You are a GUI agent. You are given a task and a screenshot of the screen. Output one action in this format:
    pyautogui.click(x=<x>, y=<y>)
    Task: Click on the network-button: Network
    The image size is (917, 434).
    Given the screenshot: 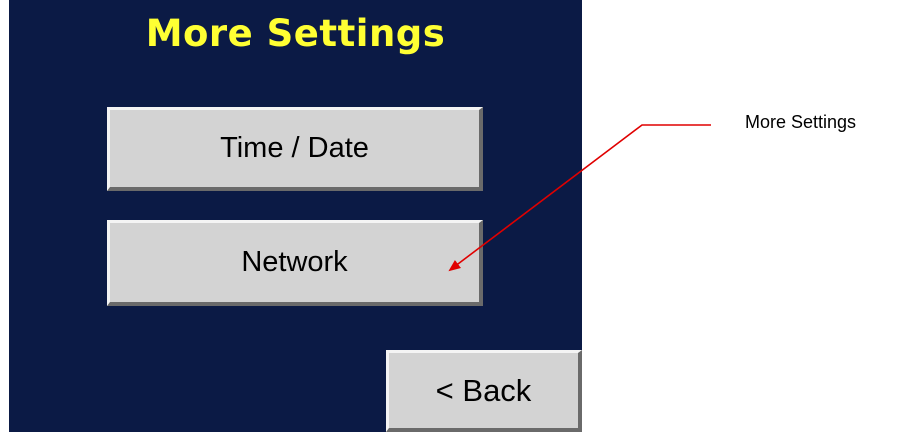 What is the action you would take?
    pyautogui.click(x=295, y=263)
    